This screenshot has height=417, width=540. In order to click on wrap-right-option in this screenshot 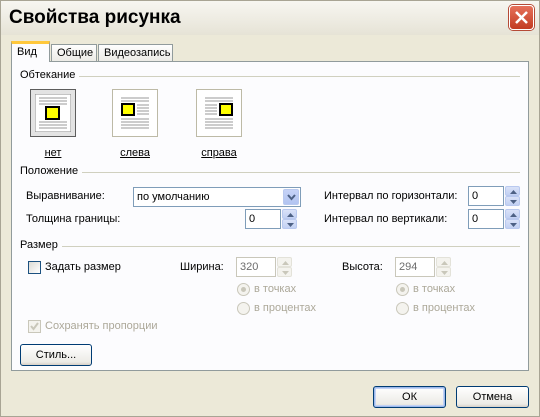, I will do `click(219, 113)`.